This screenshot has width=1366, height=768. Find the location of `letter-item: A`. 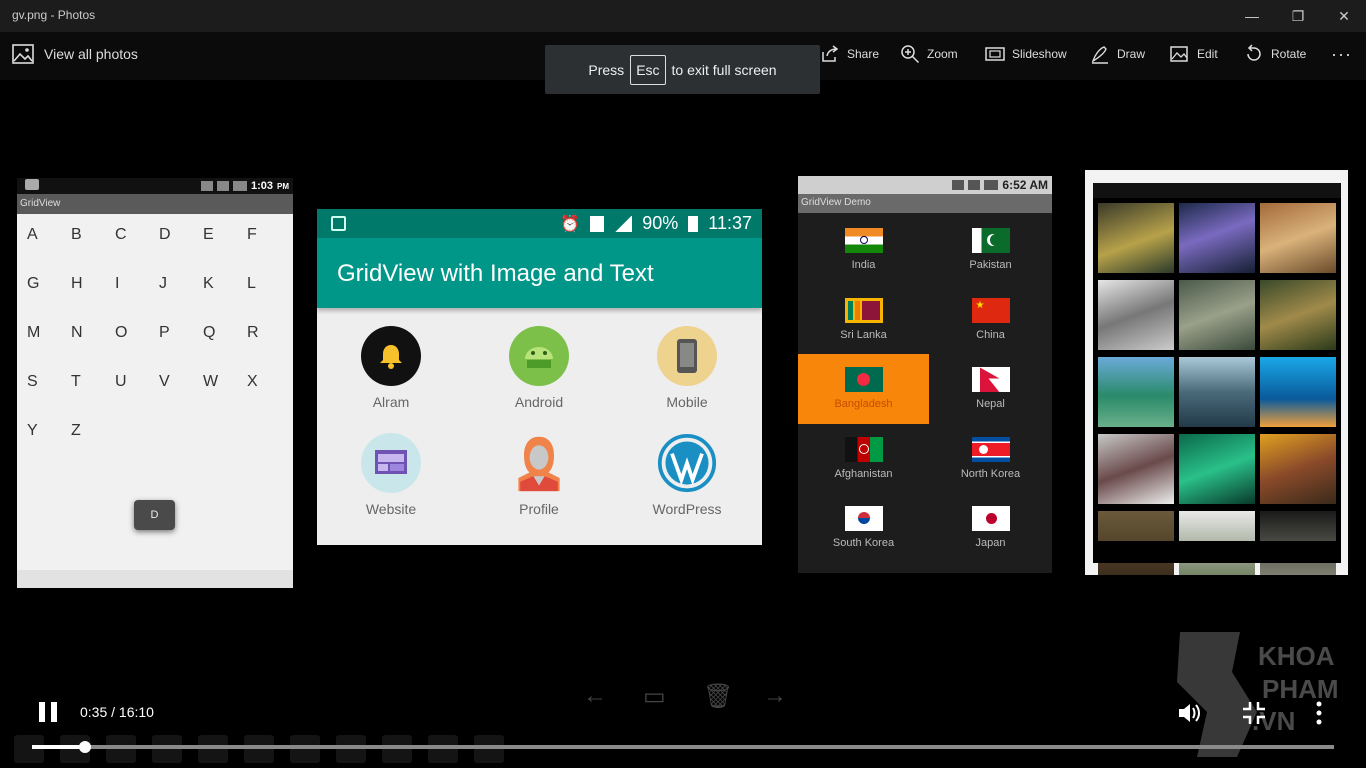

letter-item: A is located at coordinates (49, 250).